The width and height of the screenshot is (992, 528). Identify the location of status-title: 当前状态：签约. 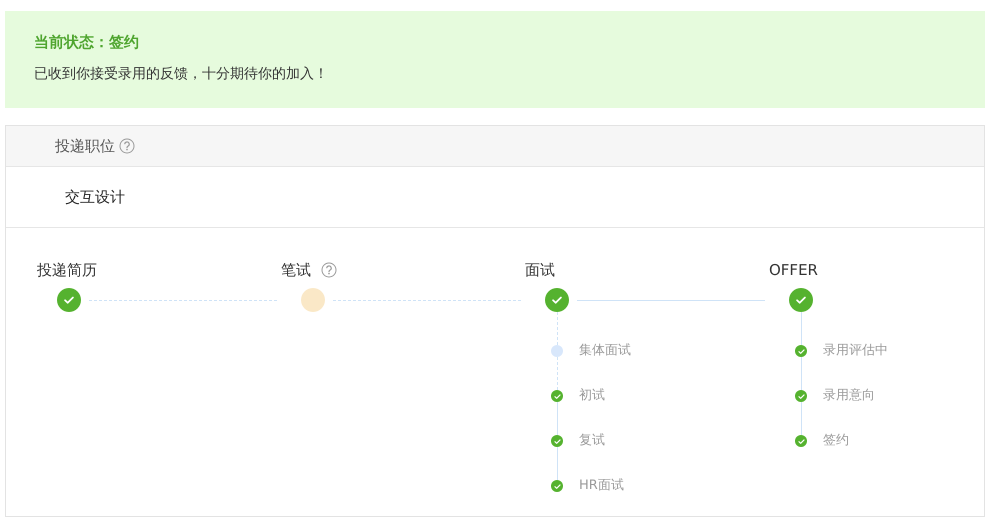
(86, 42).